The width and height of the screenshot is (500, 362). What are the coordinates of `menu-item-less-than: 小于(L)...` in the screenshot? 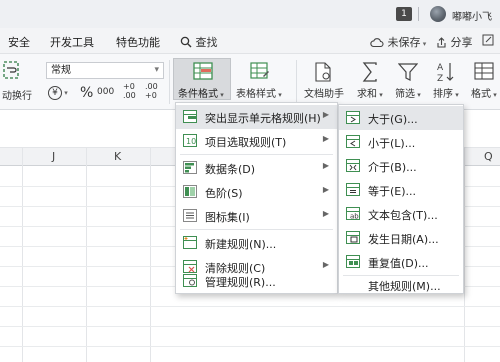 It's located at (401, 142).